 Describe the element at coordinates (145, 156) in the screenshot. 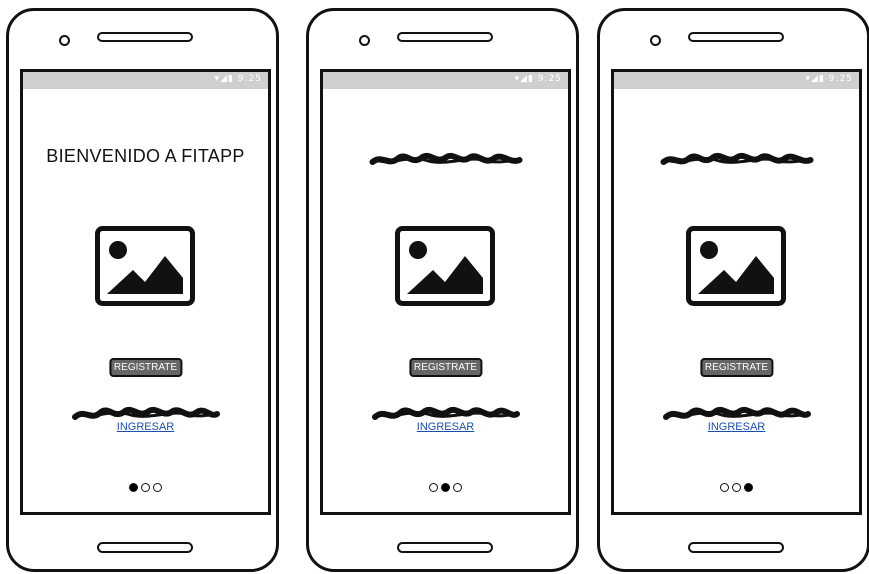

I see `welcome-title: BIENVENIDO A FITAPP` at that location.